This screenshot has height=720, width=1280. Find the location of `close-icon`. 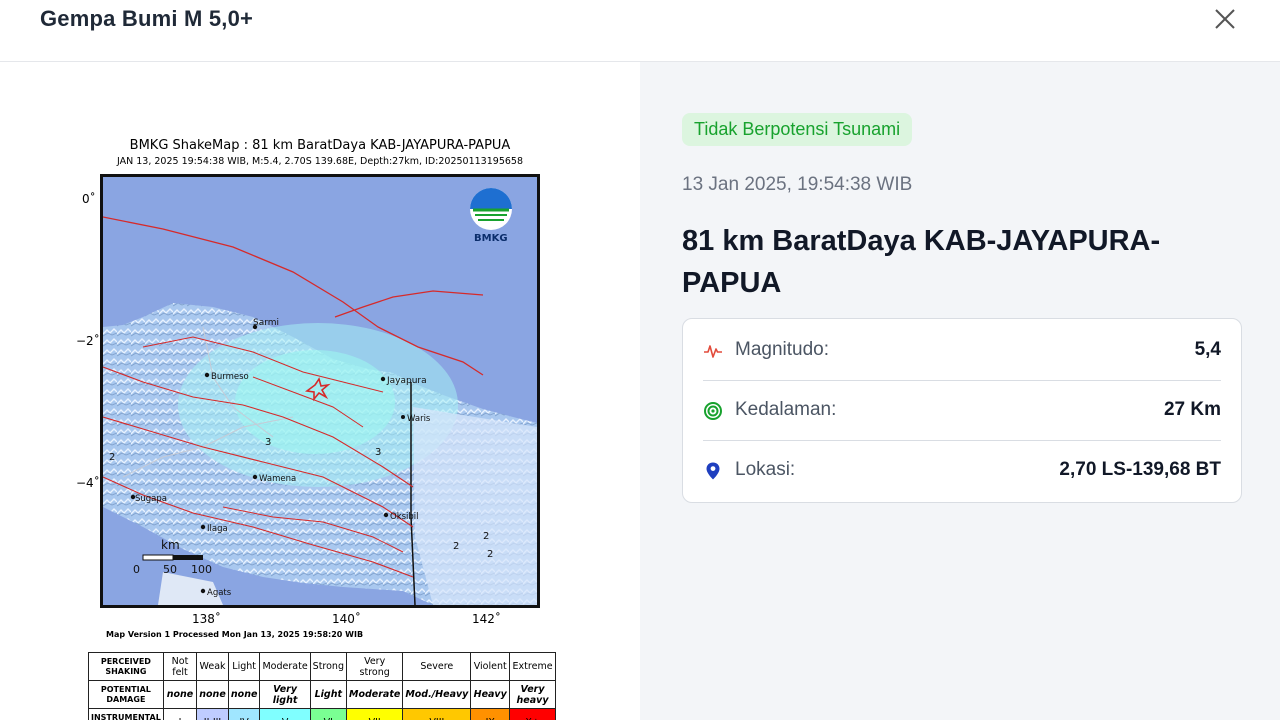

close-icon is located at coordinates (1225, 19).